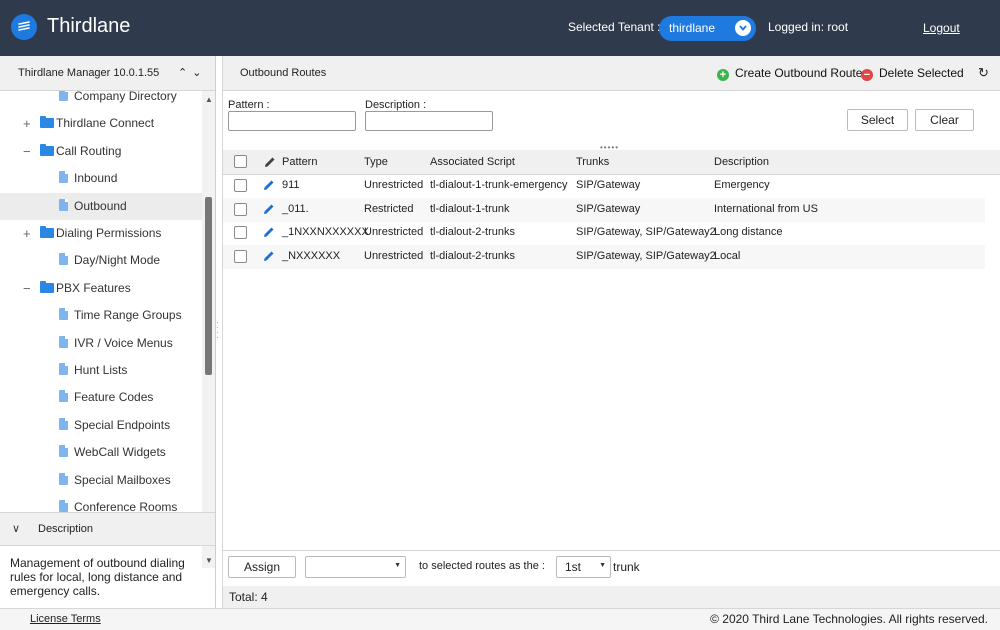 This screenshot has width=1000, height=630. I want to click on tree-item: − Call Routing, so click(101, 151).